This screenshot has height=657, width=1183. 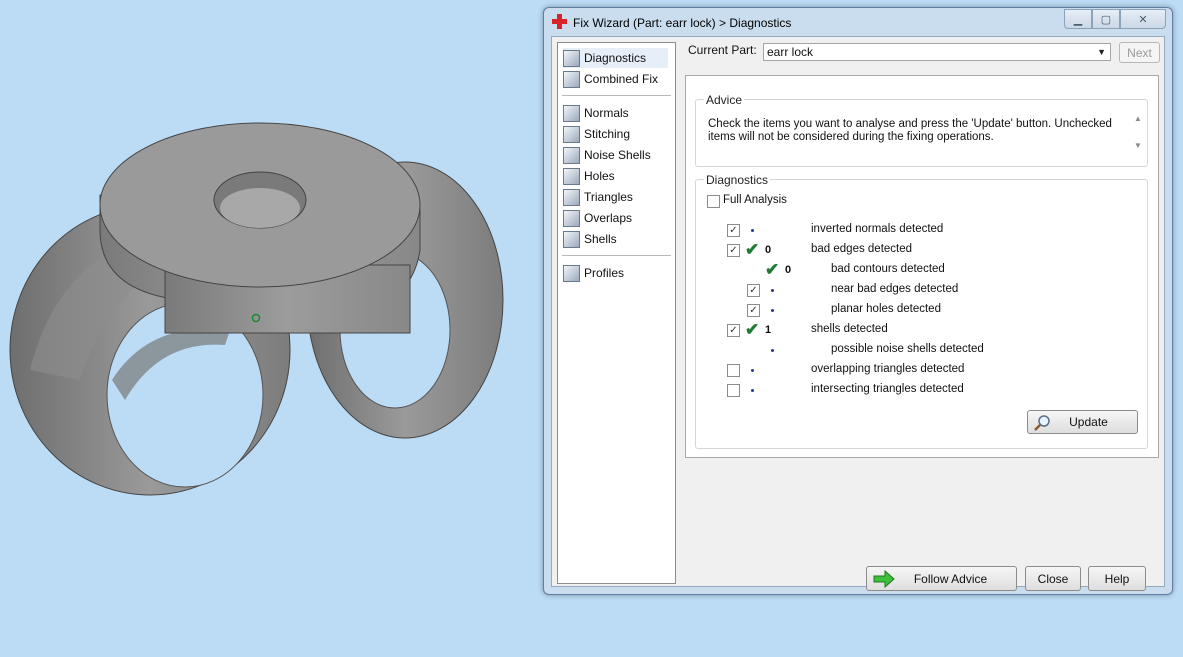 I want to click on nav-item-holes: Holes, so click(x=615, y=176).